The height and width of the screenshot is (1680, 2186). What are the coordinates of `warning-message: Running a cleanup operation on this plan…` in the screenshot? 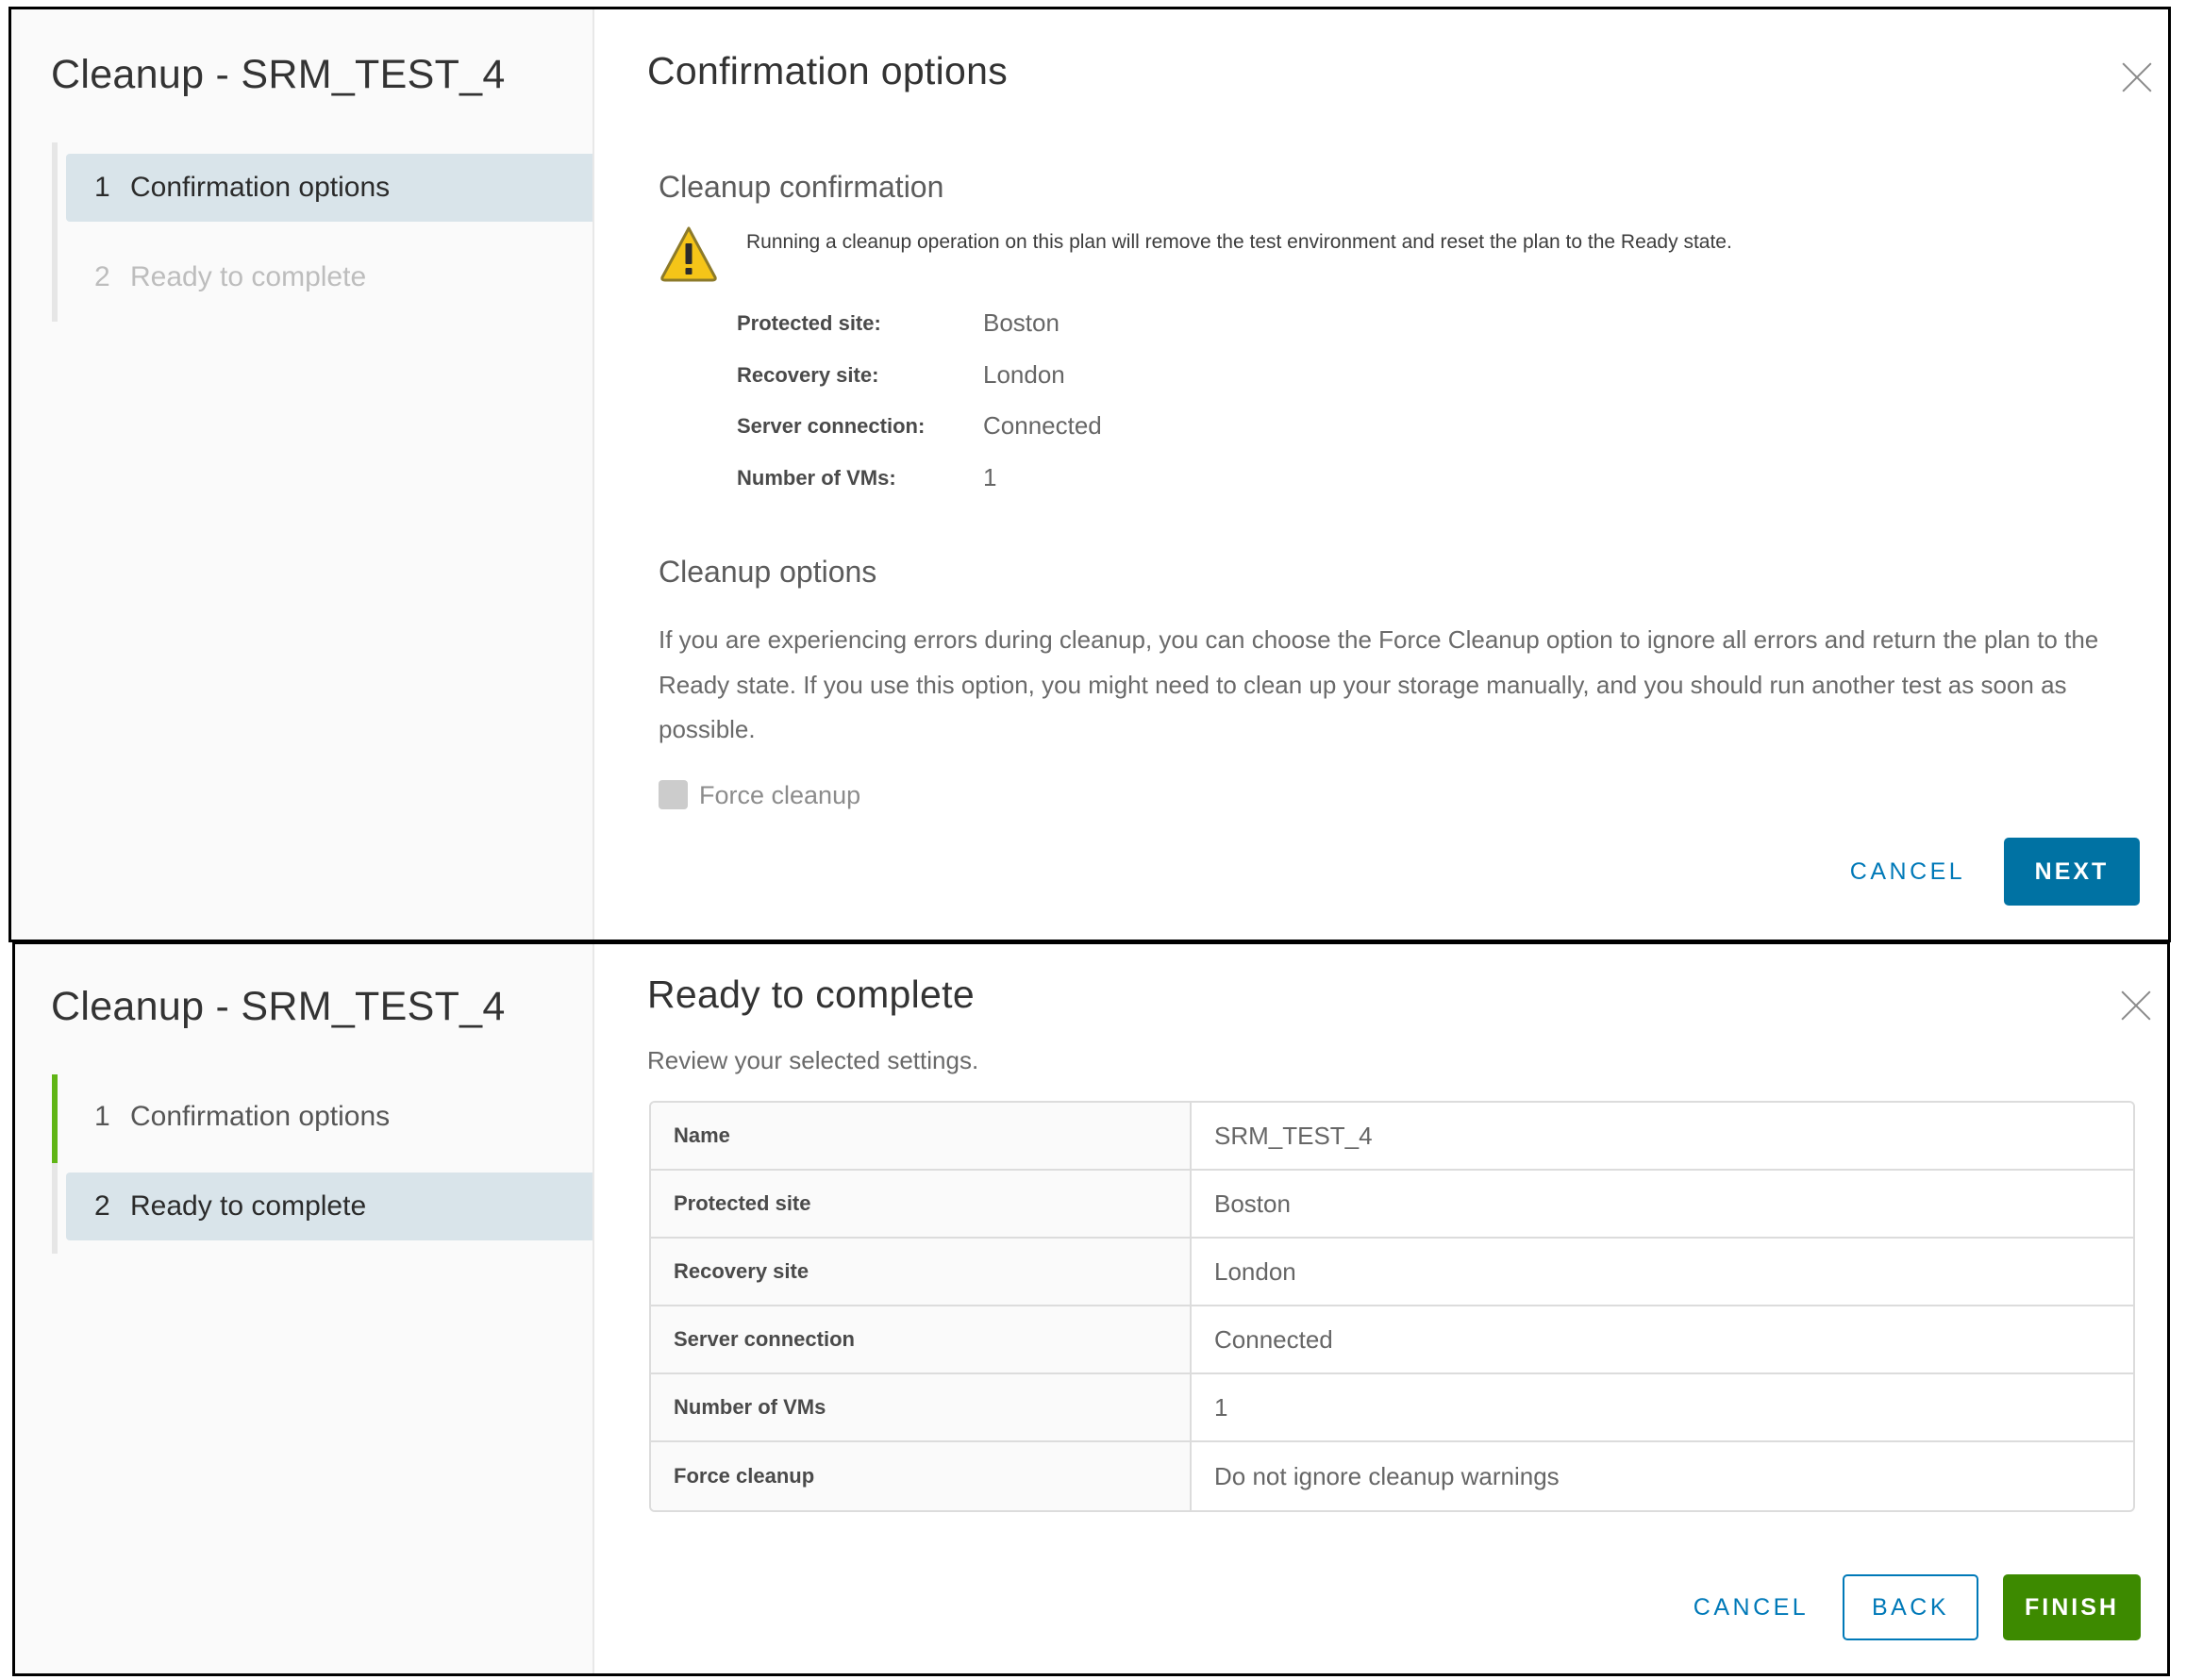 It's located at (1239, 242).